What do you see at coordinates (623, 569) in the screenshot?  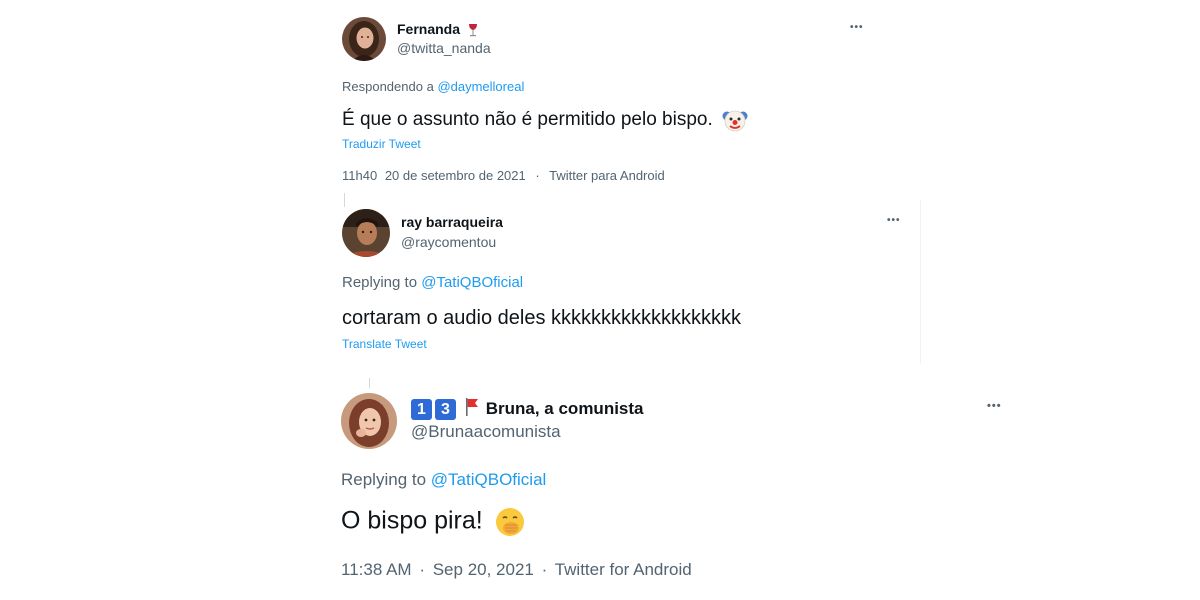 I see `tweet-source: Twitter for Android` at bounding box center [623, 569].